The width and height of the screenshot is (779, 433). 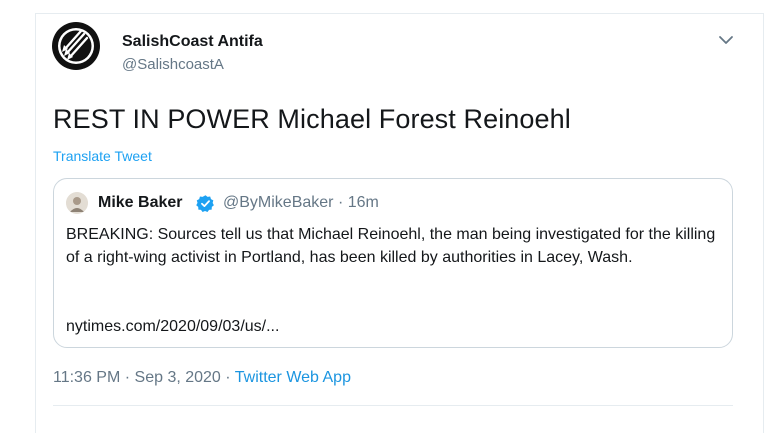 What do you see at coordinates (393, 405) in the screenshot?
I see `divider` at bounding box center [393, 405].